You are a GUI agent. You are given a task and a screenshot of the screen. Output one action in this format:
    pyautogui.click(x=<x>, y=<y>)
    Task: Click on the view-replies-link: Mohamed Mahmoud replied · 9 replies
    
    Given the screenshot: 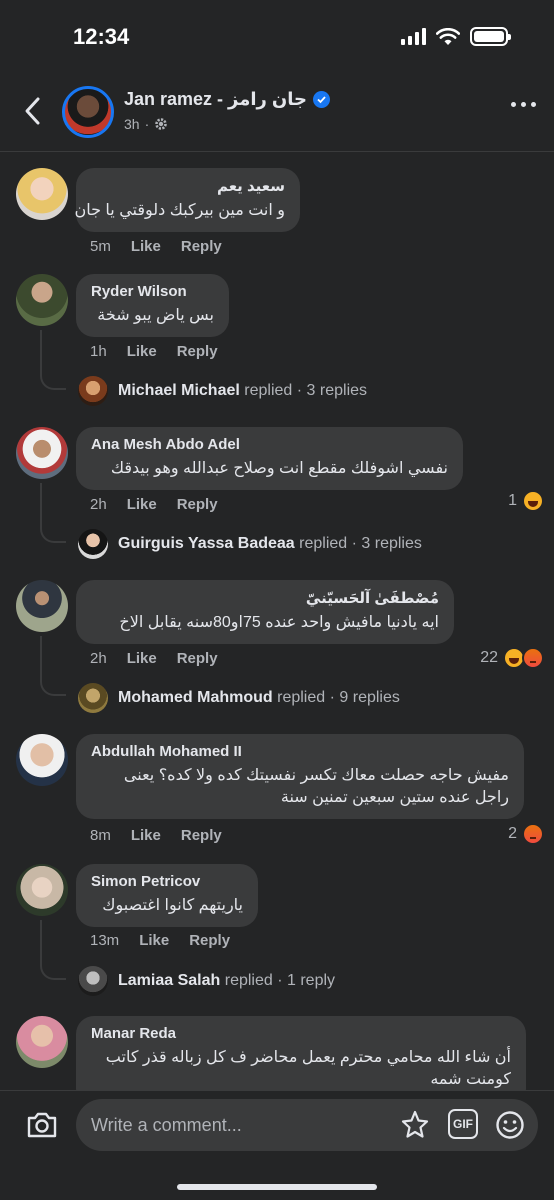 What is the action you would take?
    pyautogui.click(x=239, y=698)
    